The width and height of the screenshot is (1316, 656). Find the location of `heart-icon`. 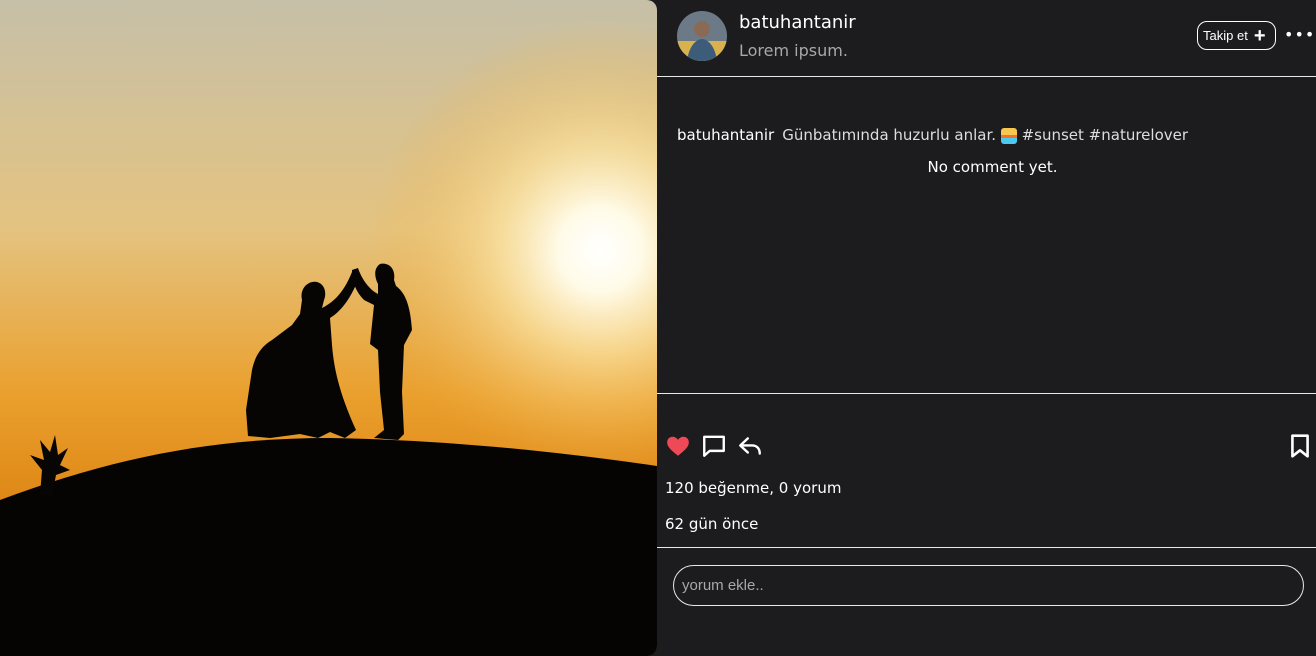

heart-icon is located at coordinates (678, 446).